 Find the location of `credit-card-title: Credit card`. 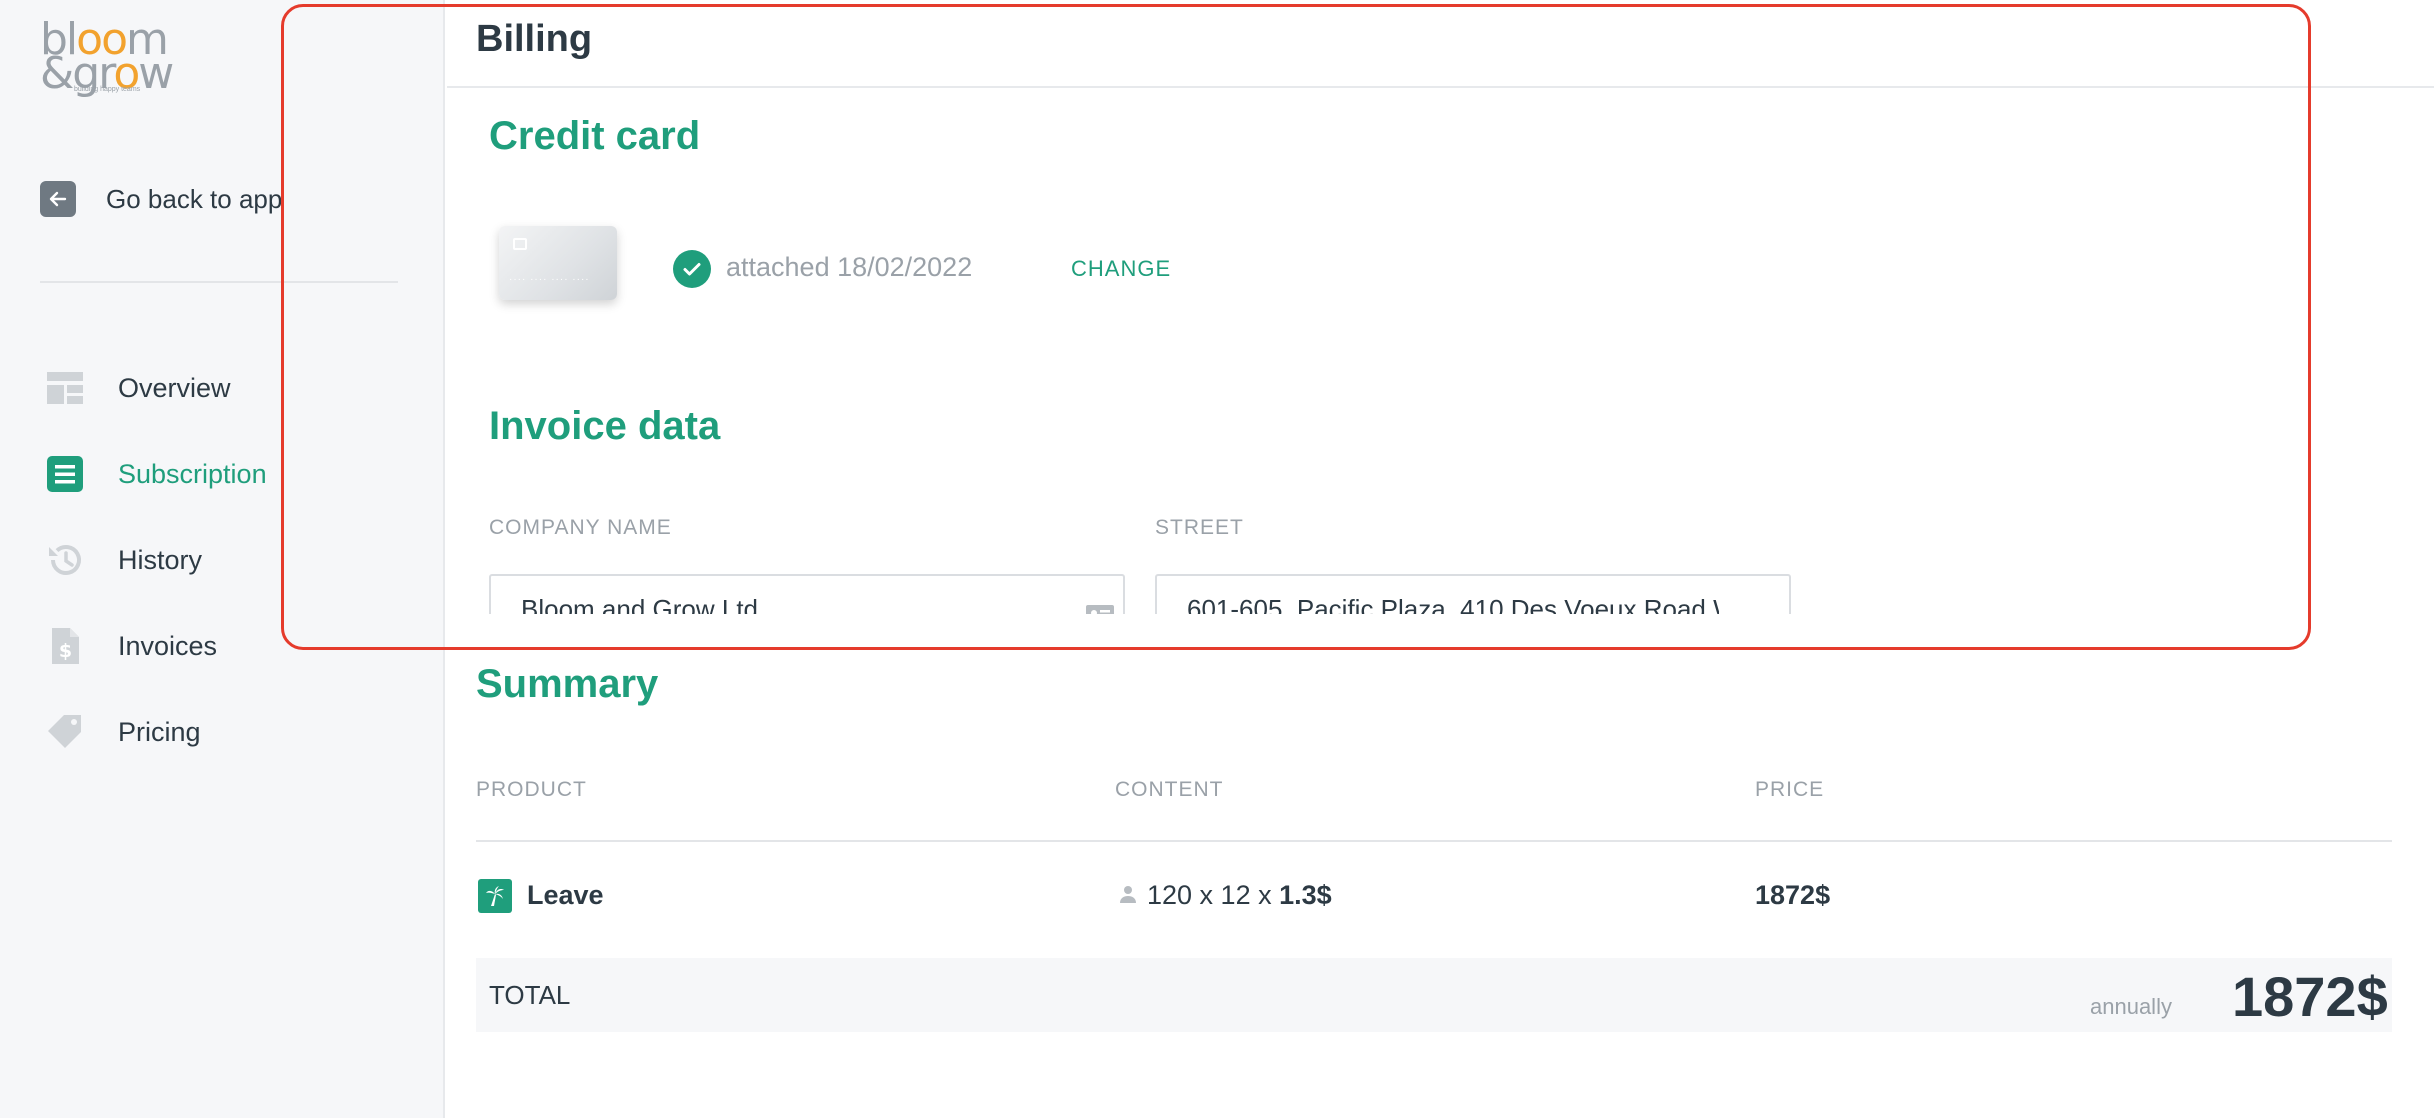

credit-card-title: Credit card is located at coordinates (595, 136).